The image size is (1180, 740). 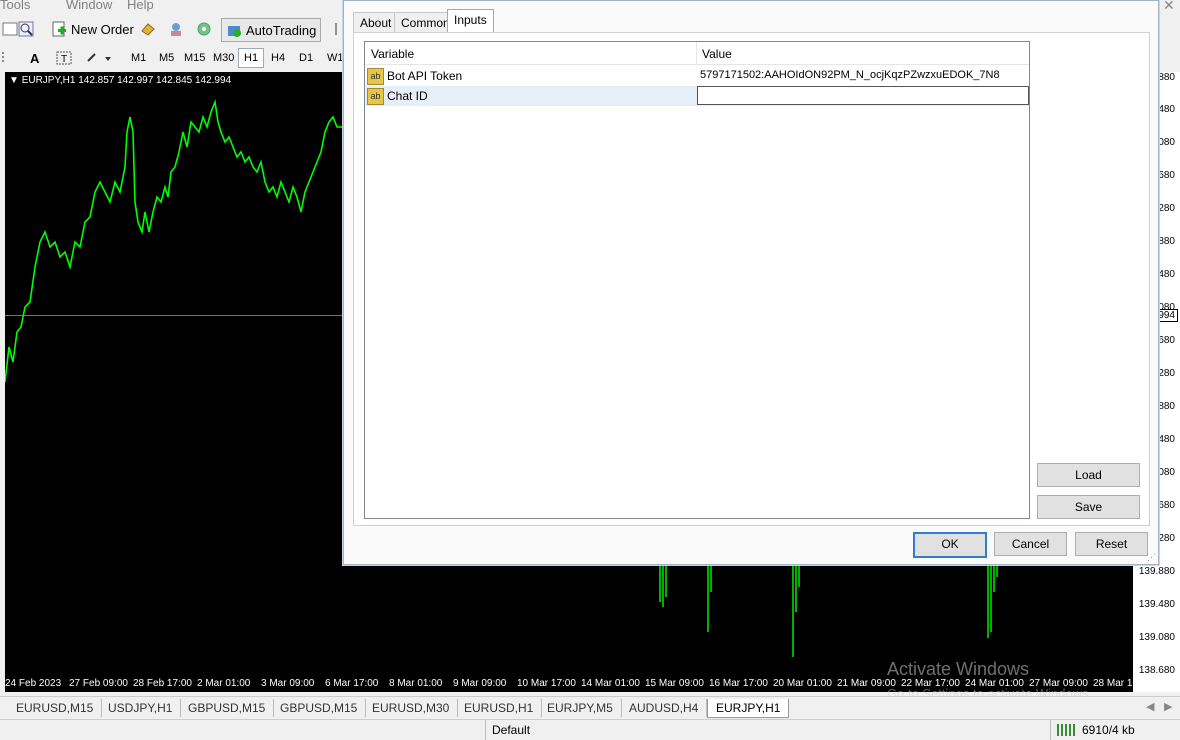 What do you see at coordinates (141, 708) in the screenshot?
I see `chart-tab: USDJPY,H1` at bounding box center [141, 708].